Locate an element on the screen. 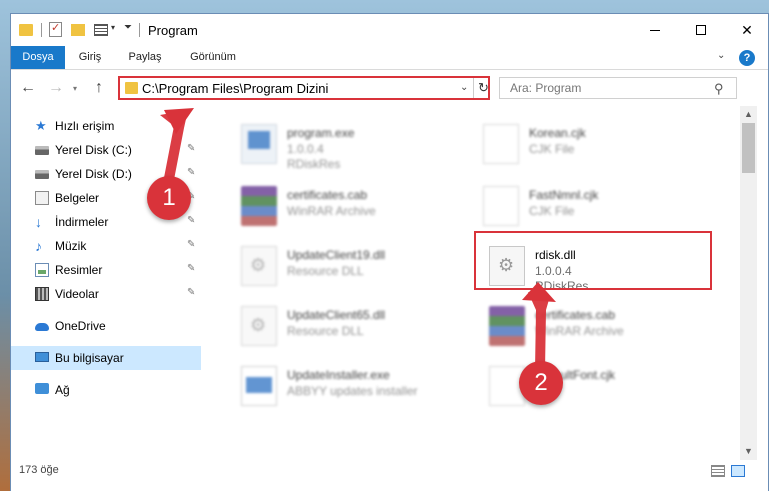 Image resolution: width=769 pixels, height=491 pixels. step-badge-2: 2 is located at coordinates (541, 383).